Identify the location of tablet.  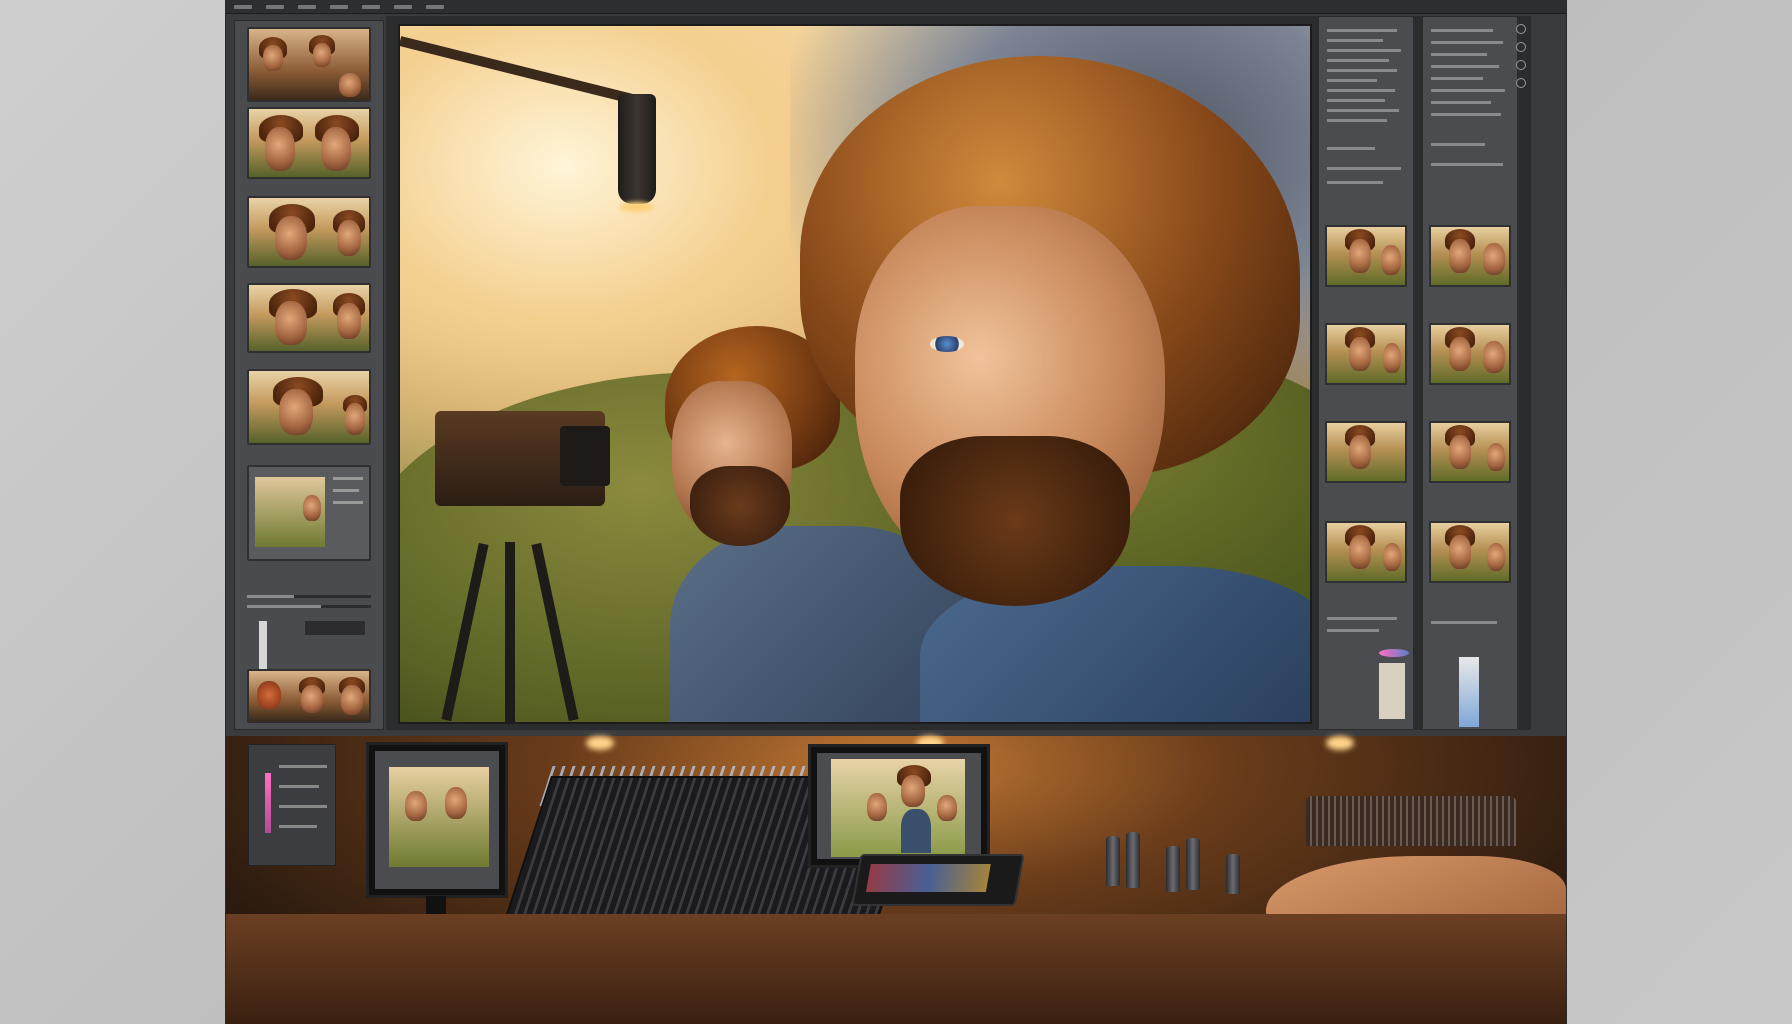
(938, 880).